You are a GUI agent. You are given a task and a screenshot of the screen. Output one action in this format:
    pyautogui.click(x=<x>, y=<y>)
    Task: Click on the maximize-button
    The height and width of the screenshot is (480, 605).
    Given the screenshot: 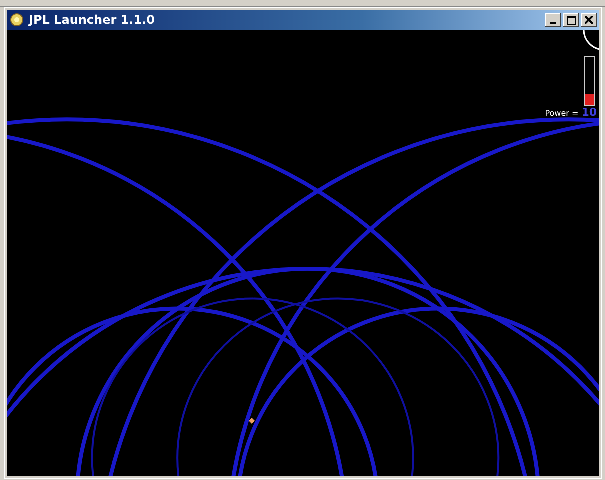 What is the action you would take?
    pyautogui.click(x=571, y=20)
    